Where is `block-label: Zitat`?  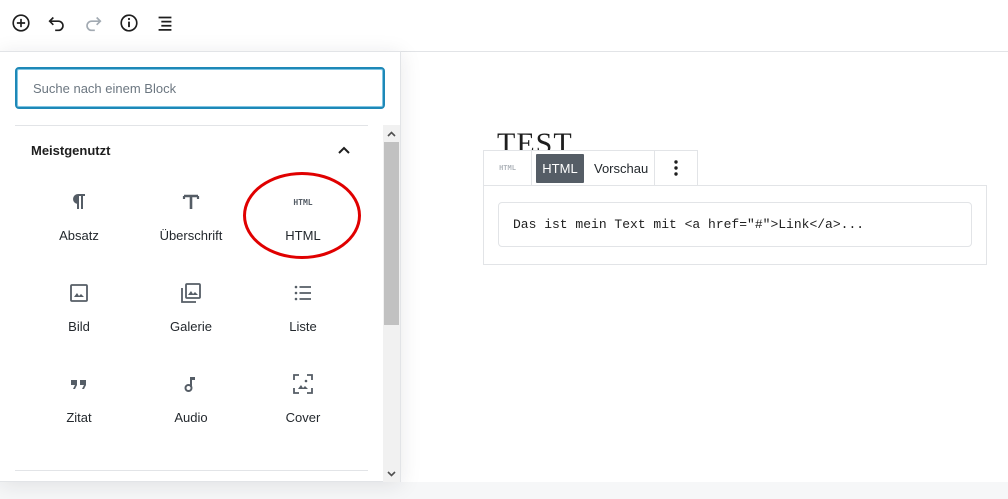 block-label: Zitat is located at coordinates (79, 417).